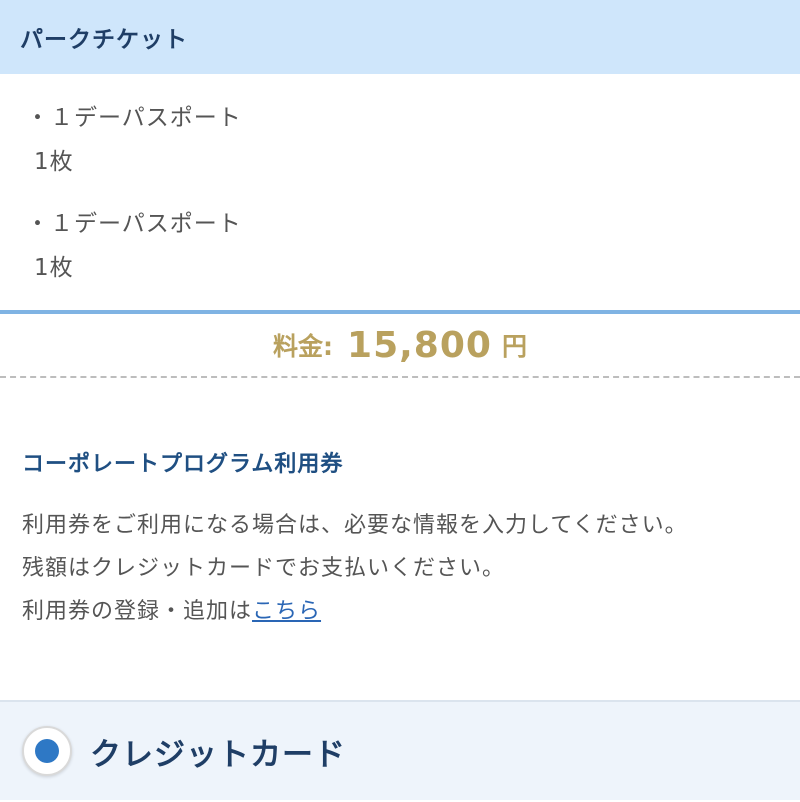  I want to click on radio-selected-dot, so click(47, 751).